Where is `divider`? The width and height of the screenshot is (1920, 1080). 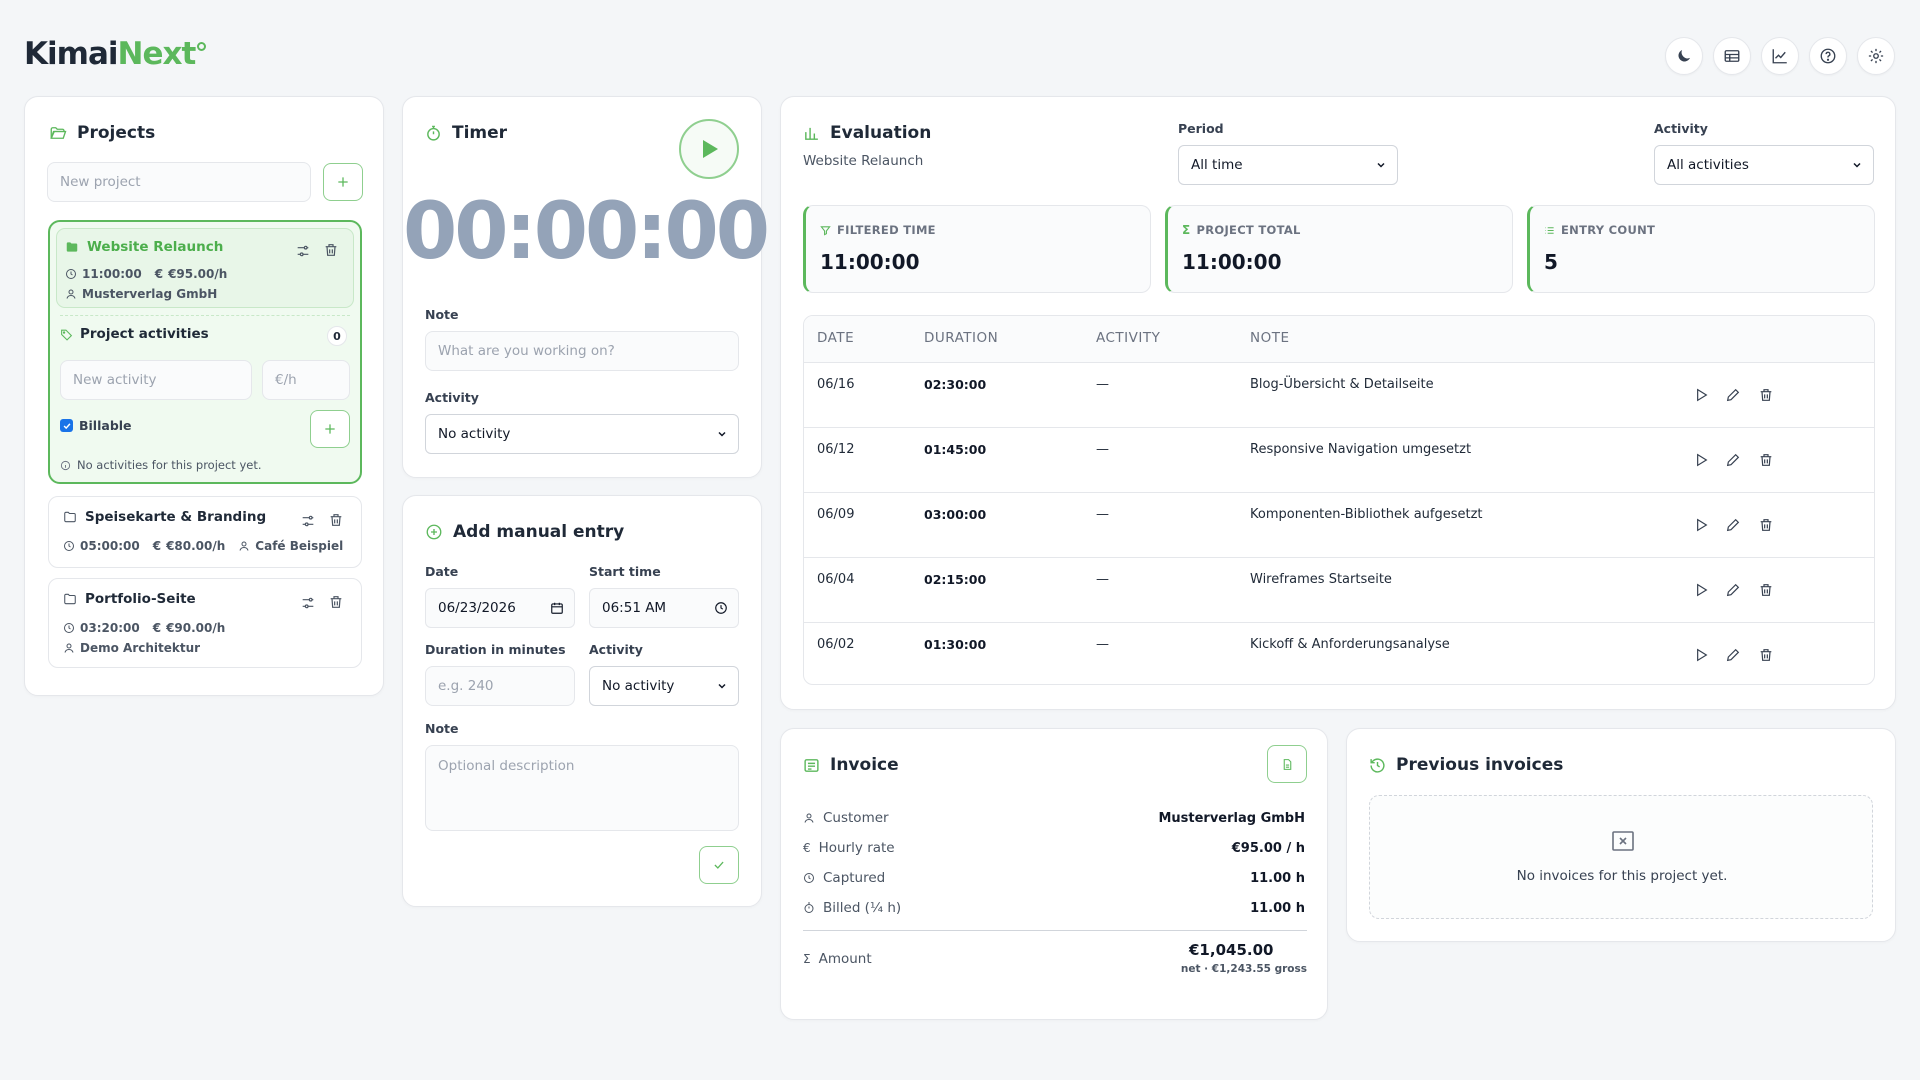 divider is located at coordinates (205, 315).